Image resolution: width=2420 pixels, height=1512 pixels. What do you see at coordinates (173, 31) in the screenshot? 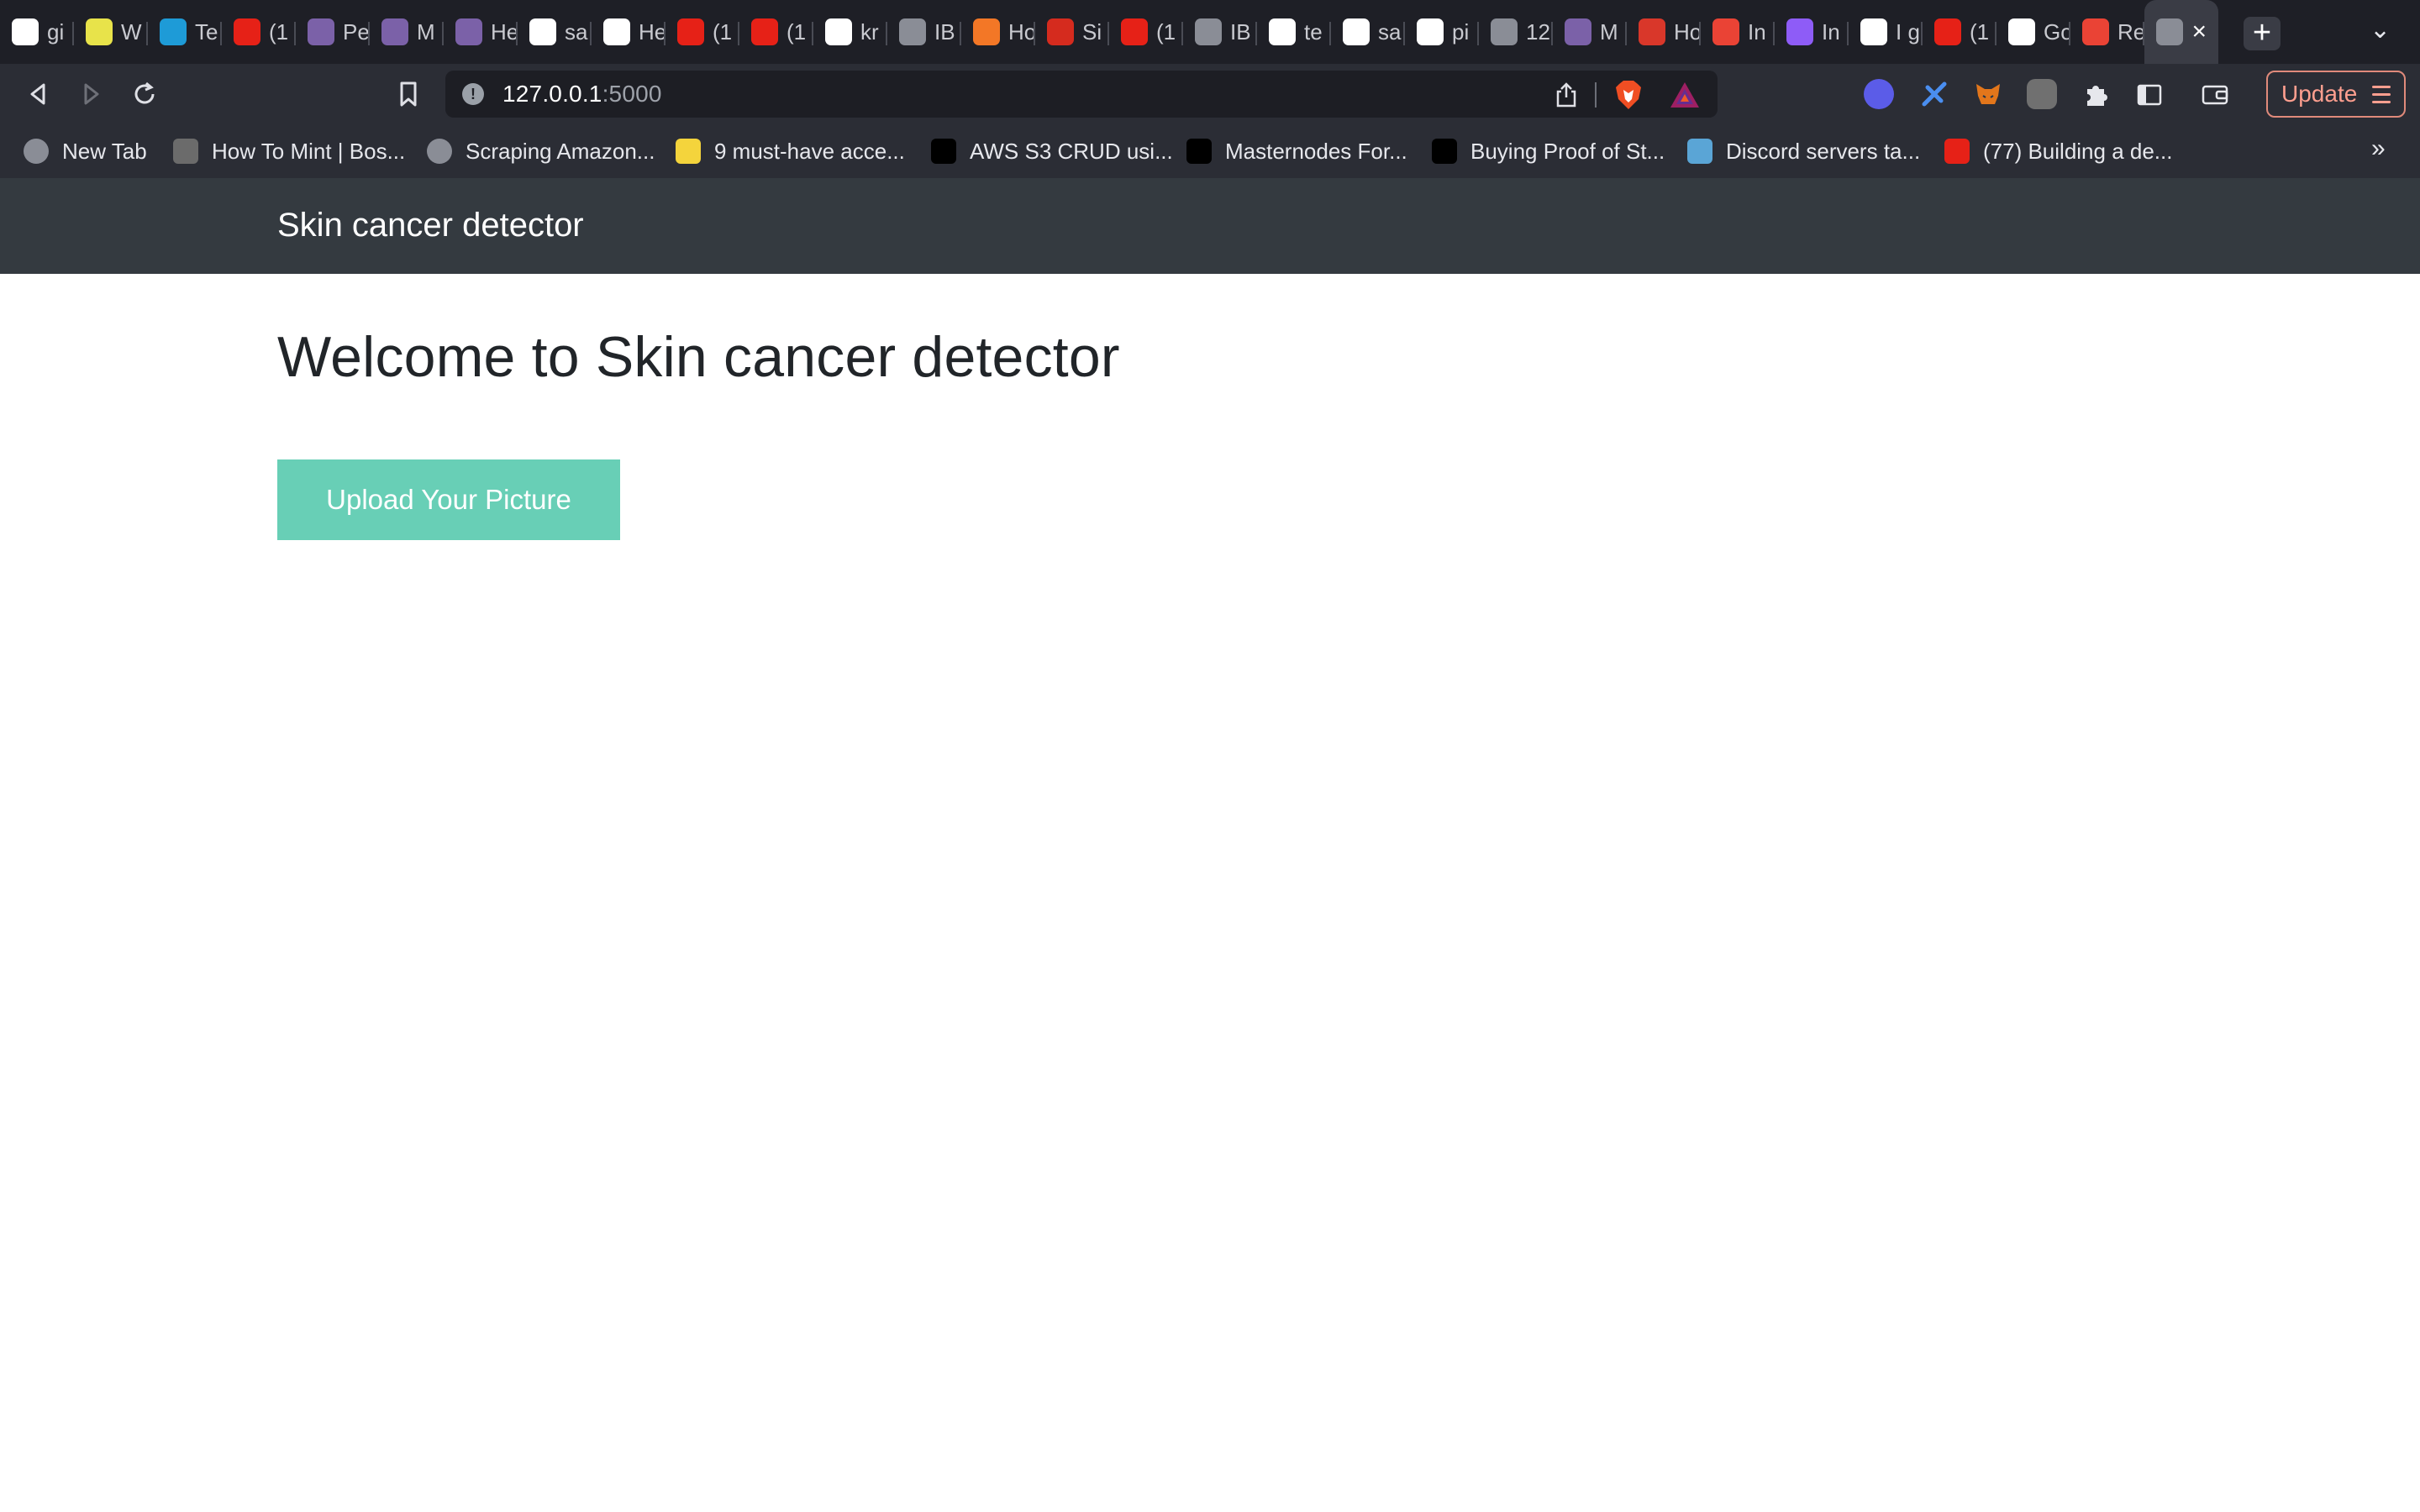
I see `k-logo-icon` at bounding box center [173, 31].